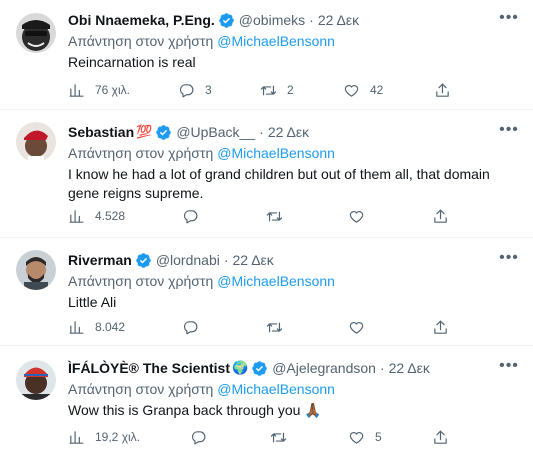  I want to click on views-button: 4.528, so click(96, 216).